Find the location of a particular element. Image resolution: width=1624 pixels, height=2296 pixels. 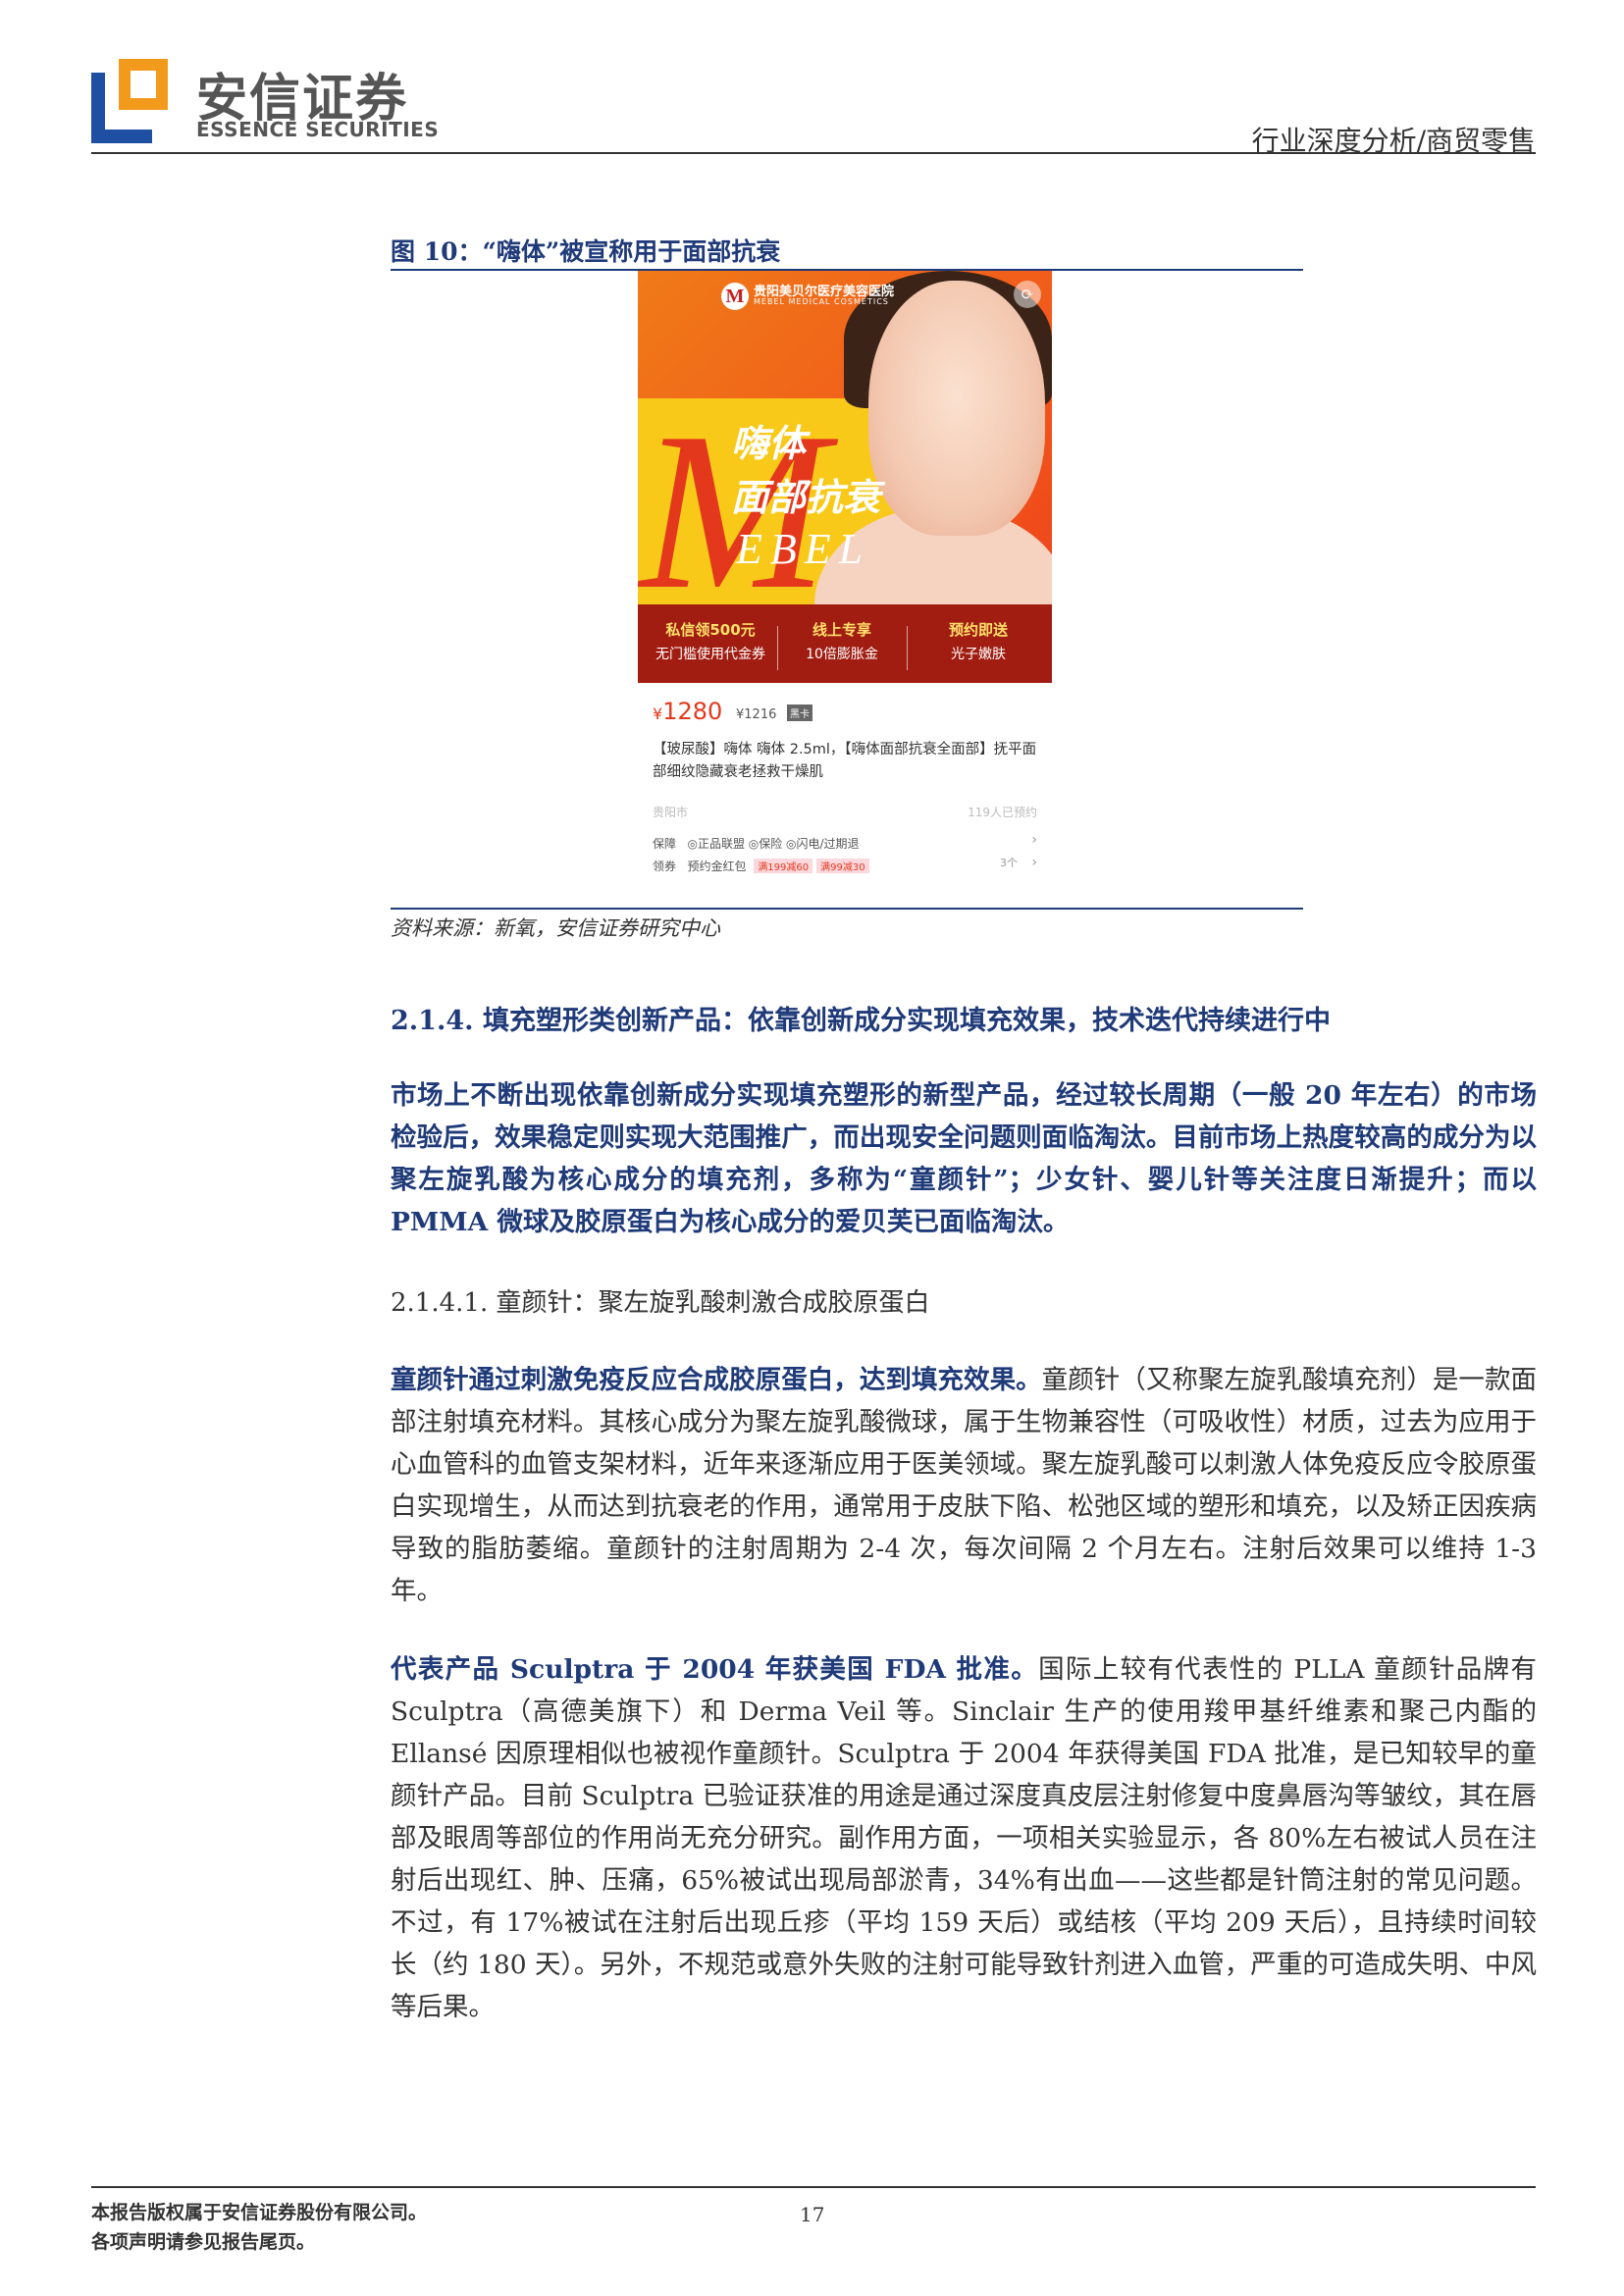

footer-copyright: 本报告版权属于安信证券股份有限公司。 is located at coordinates (259, 2212).